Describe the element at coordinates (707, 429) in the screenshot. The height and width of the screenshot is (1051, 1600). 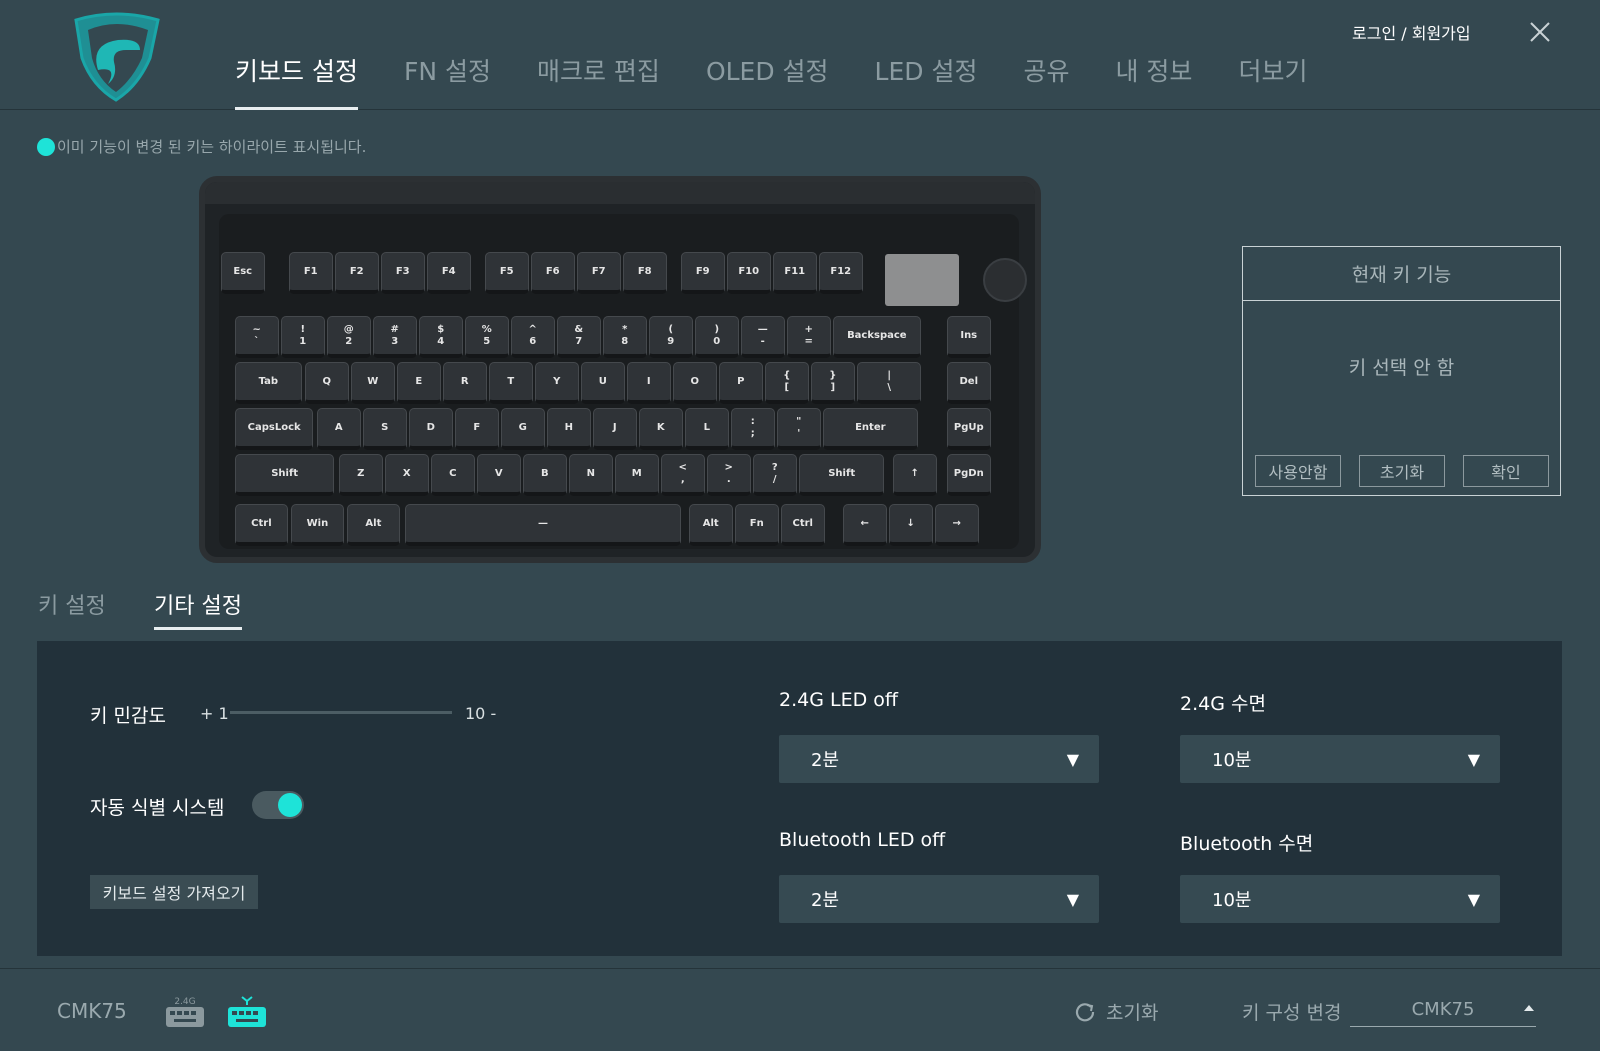
I see `key: L` at that location.